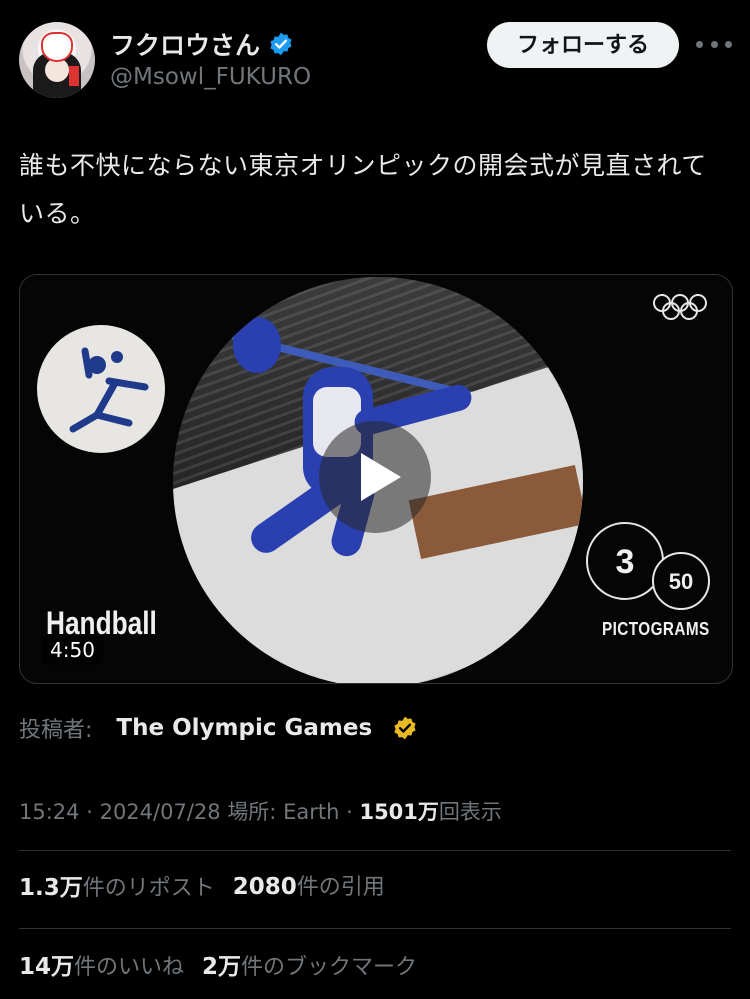 Image resolution: width=750 pixels, height=999 pixels. What do you see at coordinates (47, 967) in the screenshot?
I see `likes-count: 14万` at bounding box center [47, 967].